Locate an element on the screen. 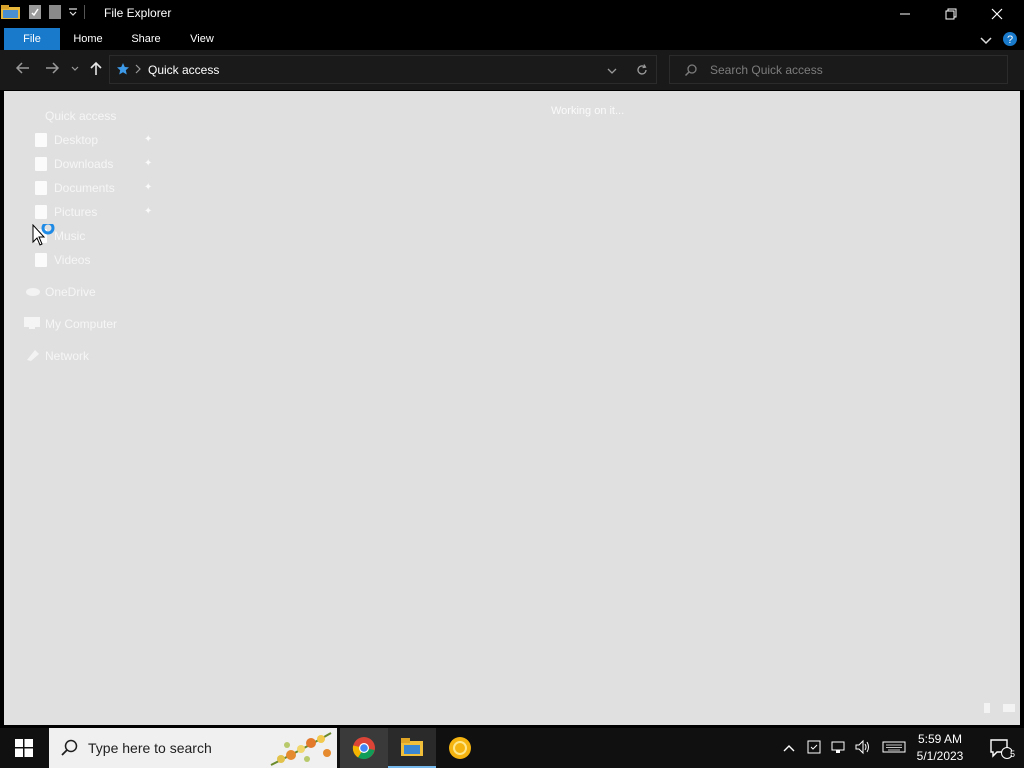  window-title: File Explorer is located at coordinates (138, 13).